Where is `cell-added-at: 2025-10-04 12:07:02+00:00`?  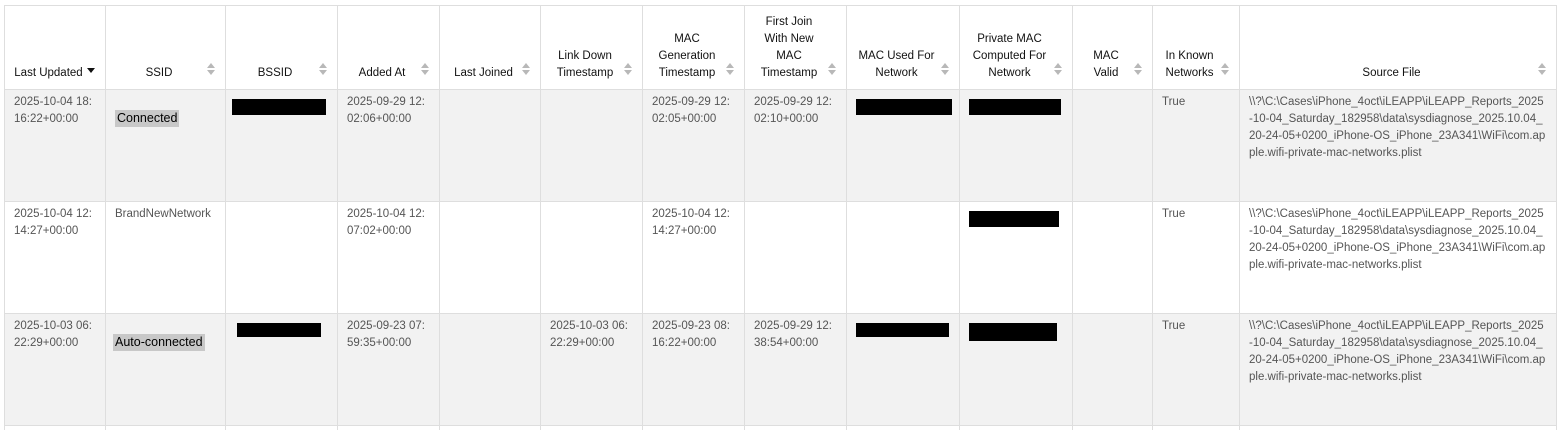 cell-added-at: 2025-10-04 12:07:02+00:00 is located at coordinates (386, 222).